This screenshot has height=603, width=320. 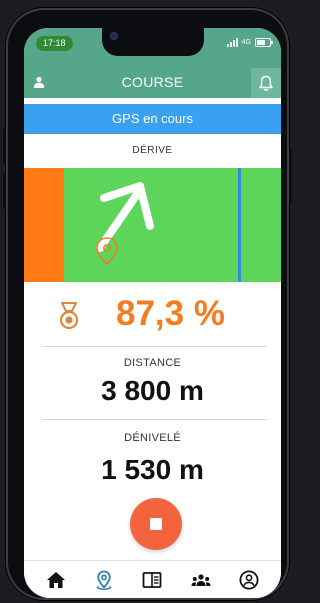 I want to click on tab-map, so click(x=104, y=580).